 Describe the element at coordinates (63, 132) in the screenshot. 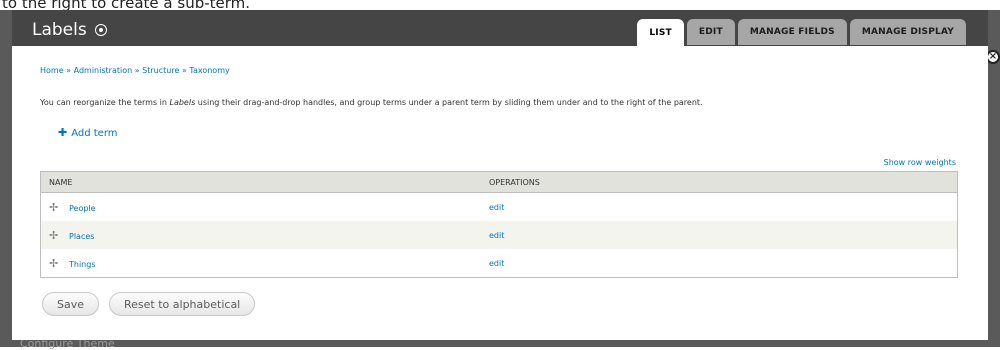

I see `plus-icon: ✚` at that location.